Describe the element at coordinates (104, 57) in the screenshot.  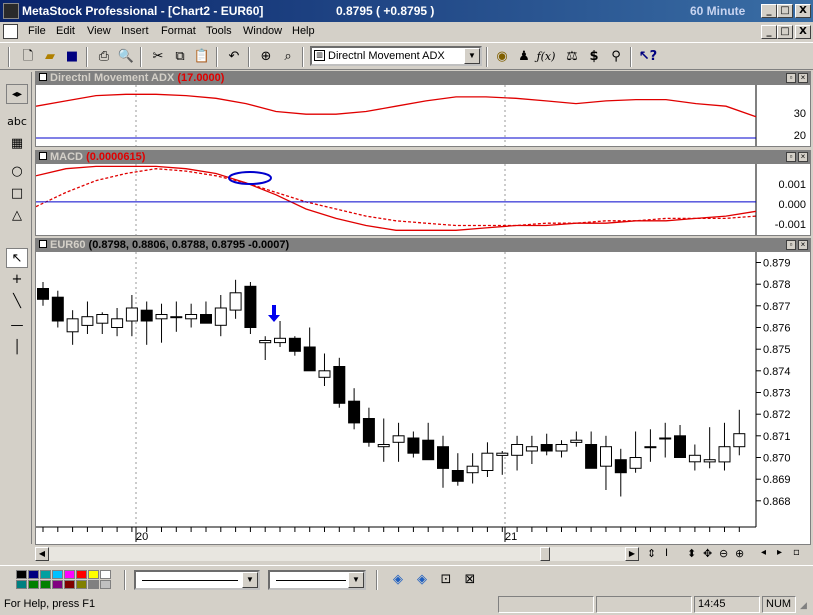
I see `print-icon: ⎙` at that location.